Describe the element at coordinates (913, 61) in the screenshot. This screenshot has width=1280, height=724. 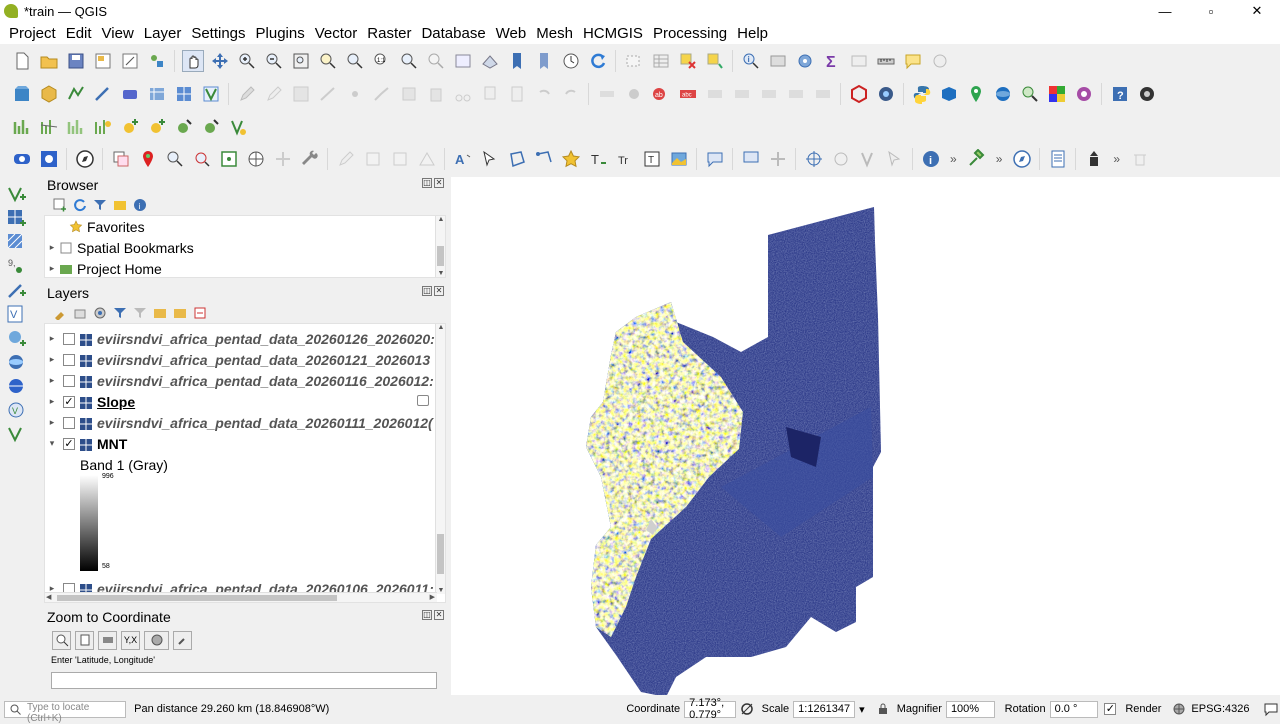
I see `map-tips-icon` at that location.